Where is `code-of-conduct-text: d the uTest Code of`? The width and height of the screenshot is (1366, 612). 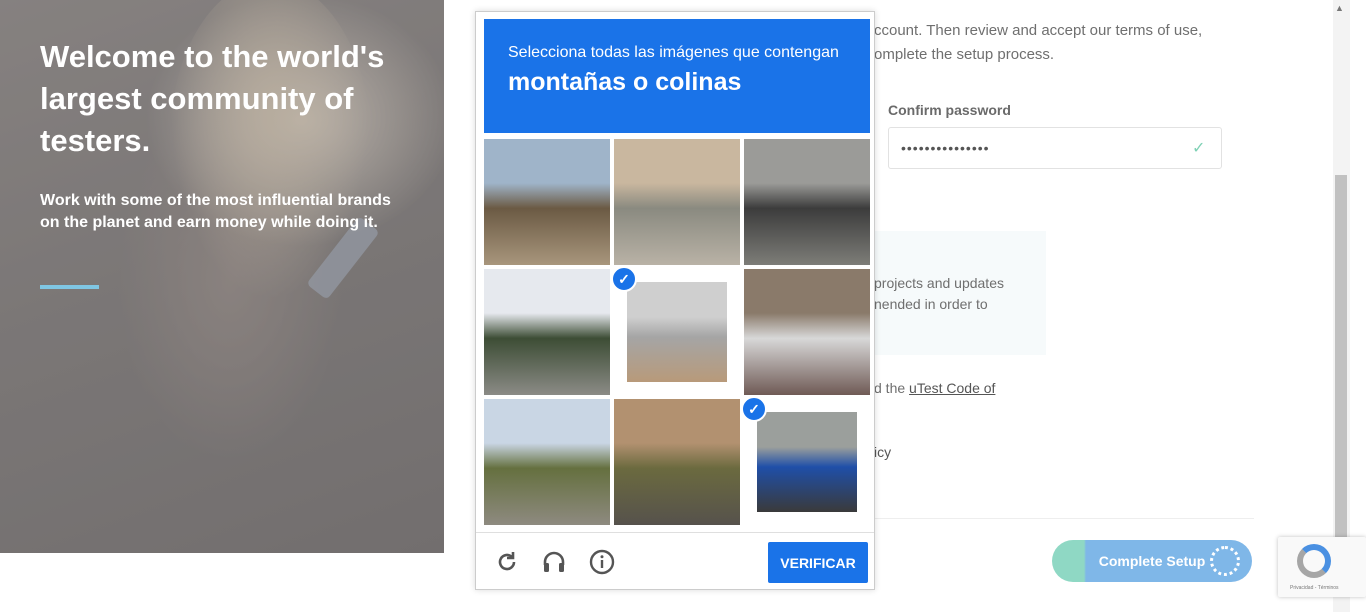
code-of-conduct-text: d the uTest Code of is located at coordinates (934, 388).